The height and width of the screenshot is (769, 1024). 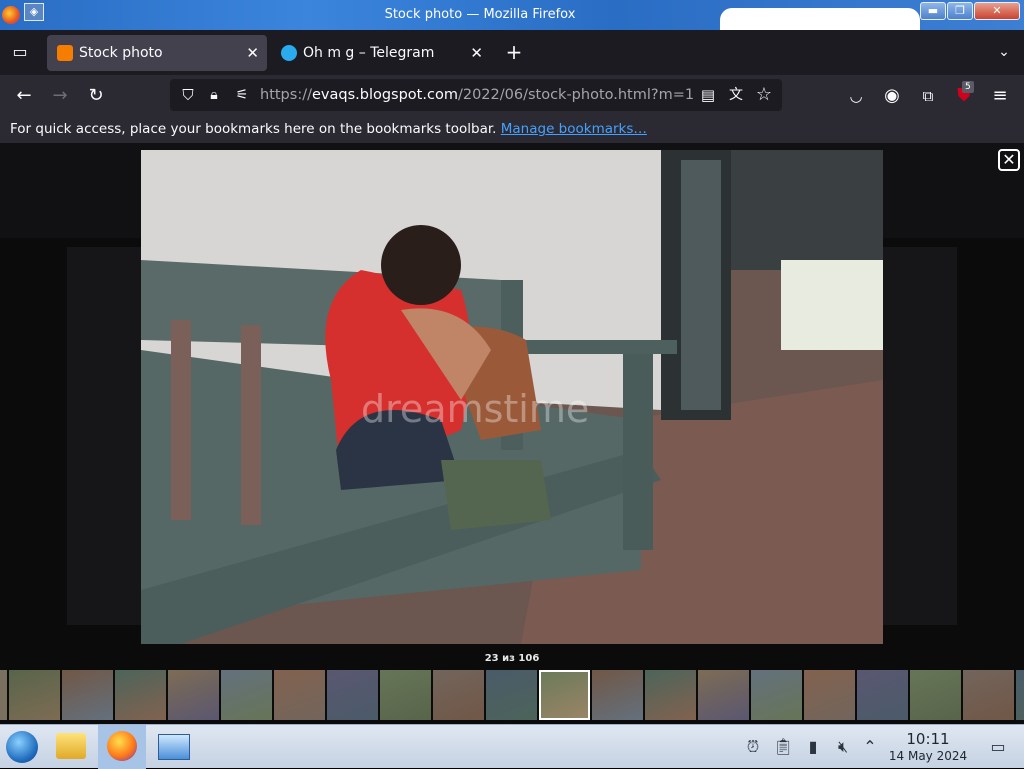 I want to click on clock: 10:11 14 May 2024, so click(x=928, y=747).